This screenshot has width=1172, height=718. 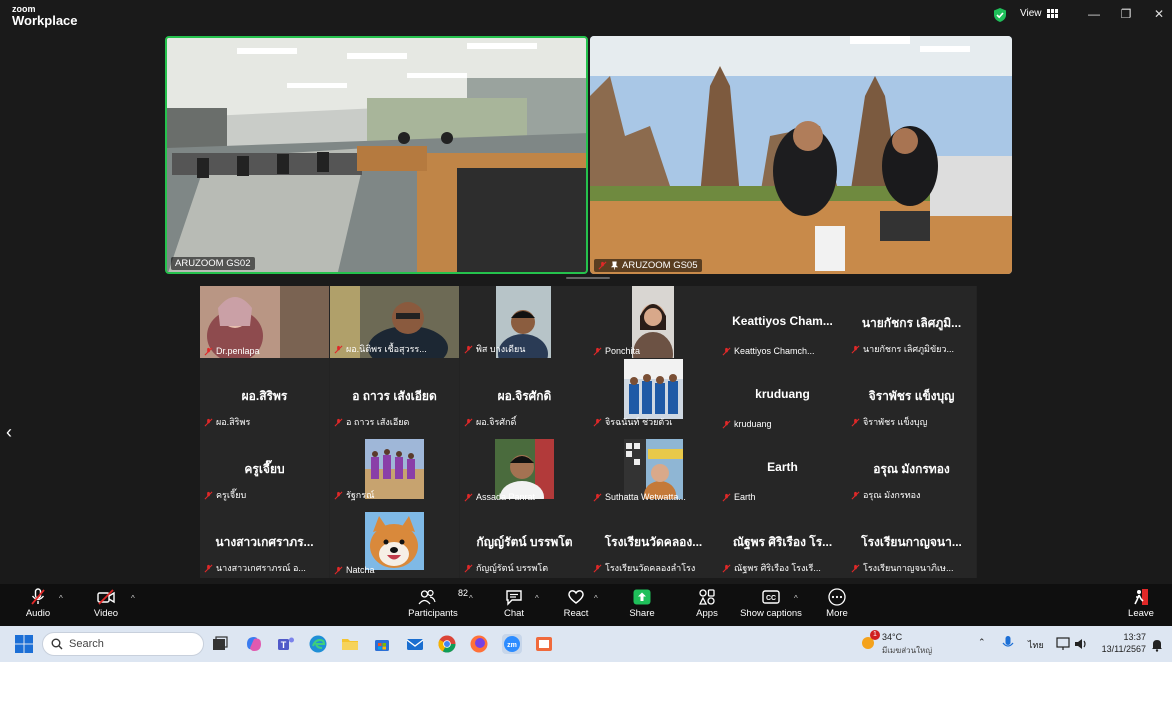 I want to click on participant-tile: ผอ.สิริพร ผอ.สิริพร, so click(x=264, y=395).